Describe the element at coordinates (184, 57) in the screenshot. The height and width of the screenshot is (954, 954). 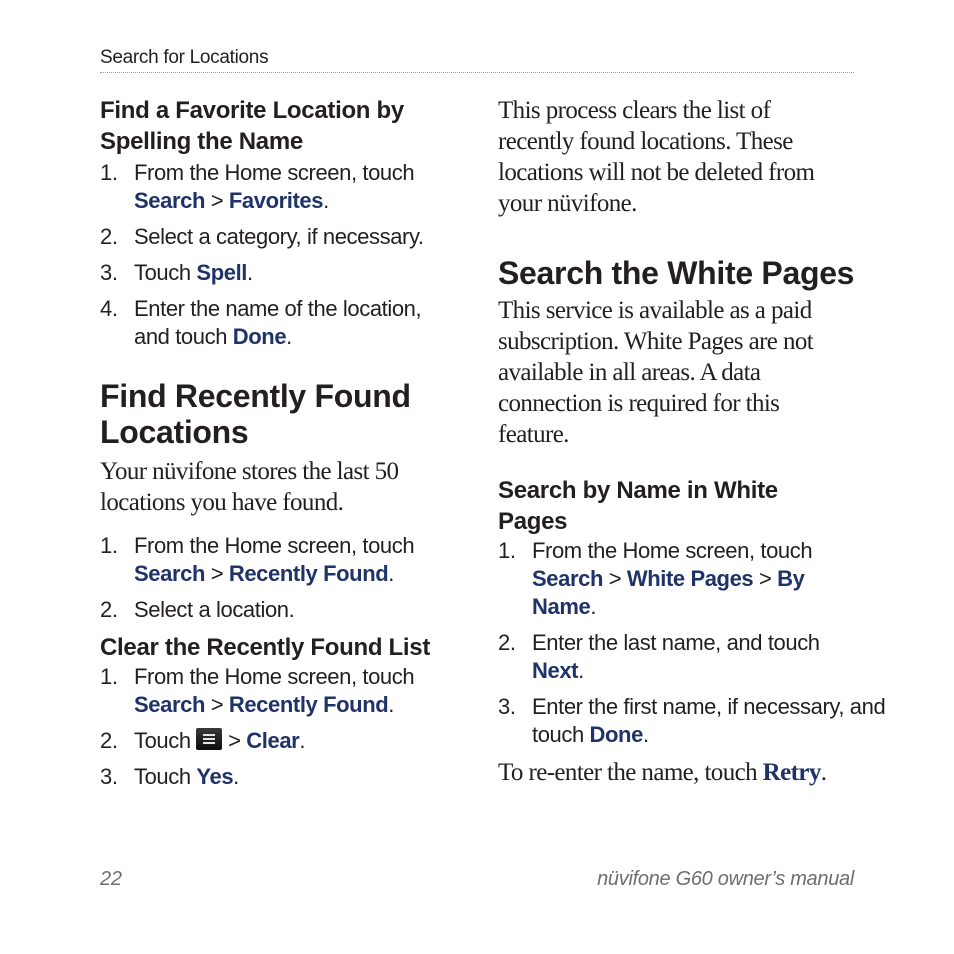
I see `running-head: Search for Locations` at that location.